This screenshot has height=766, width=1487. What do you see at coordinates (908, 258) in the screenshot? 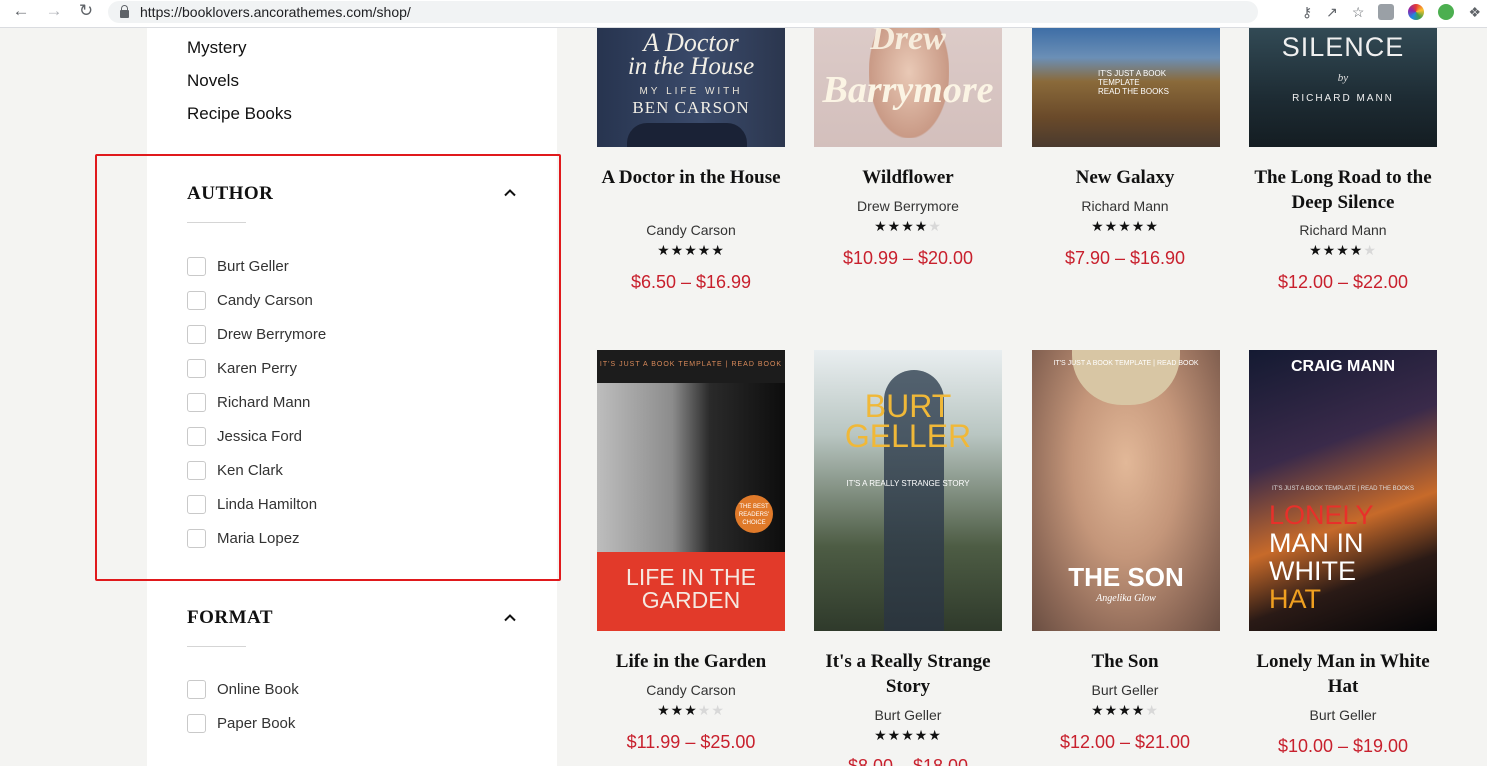
I see `product-price: $10.99 – $20.00` at bounding box center [908, 258].